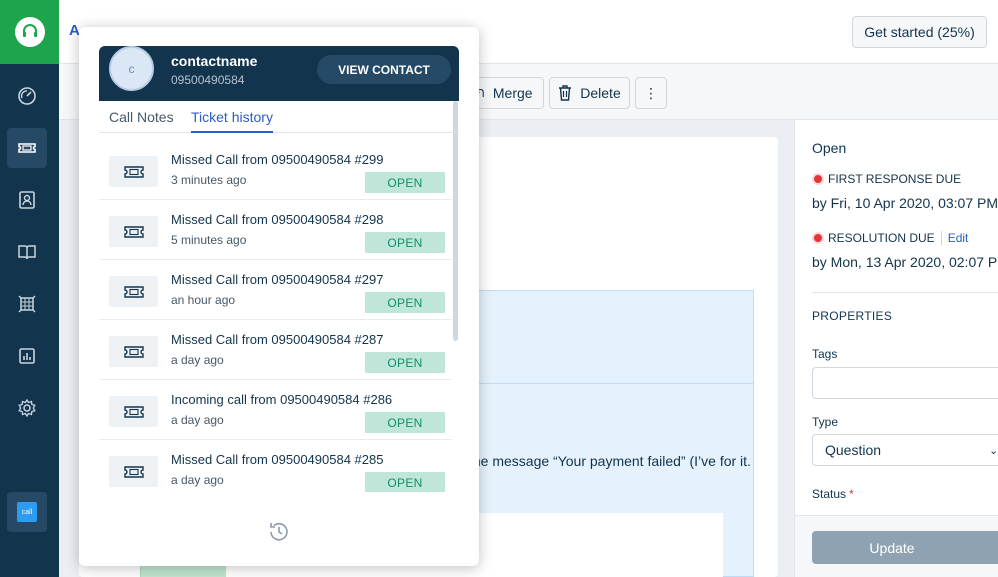 The width and height of the screenshot is (998, 577). I want to click on nav-reports, so click(27, 356).